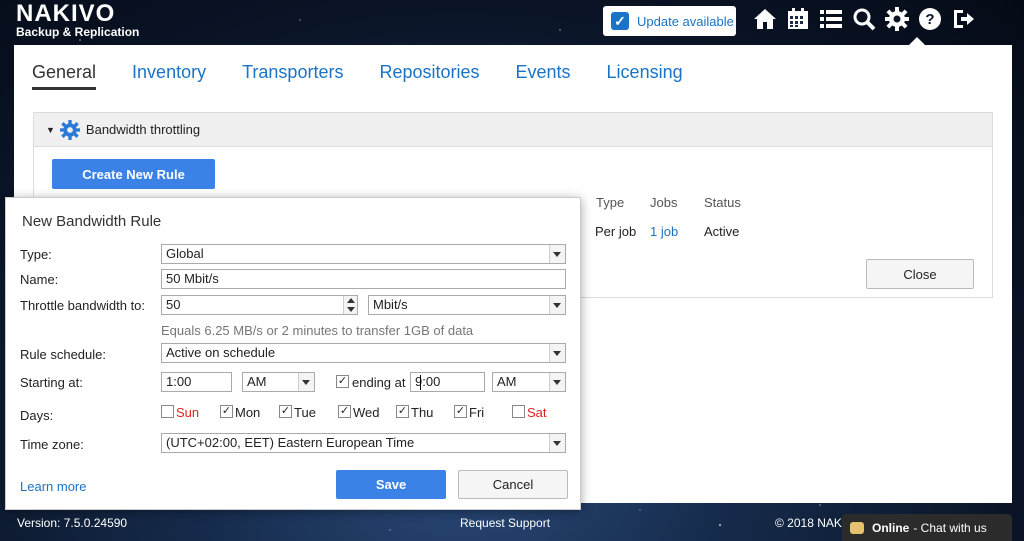 The width and height of the screenshot is (1024, 541). What do you see at coordinates (664, 231) in the screenshot?
I see `rule-jobs-link: 1 job` at bounding box center [664, 231].